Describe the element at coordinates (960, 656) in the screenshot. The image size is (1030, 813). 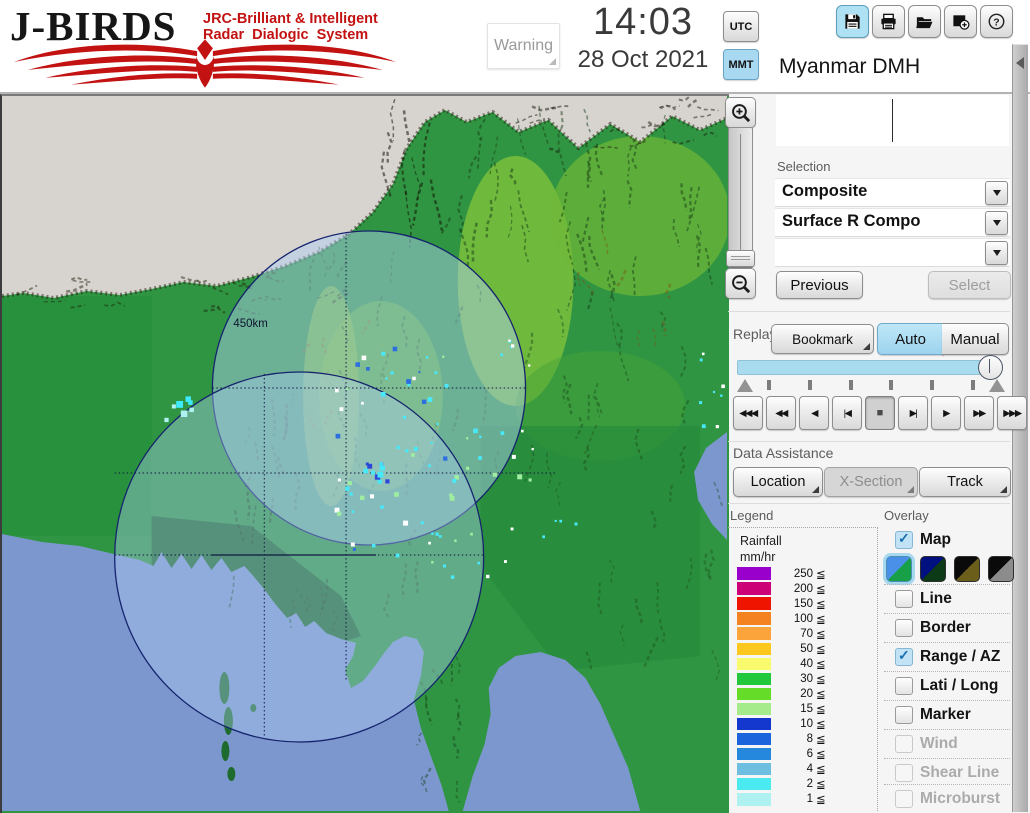
I see `overlay-range-az-label: Range / AZ` at that location.